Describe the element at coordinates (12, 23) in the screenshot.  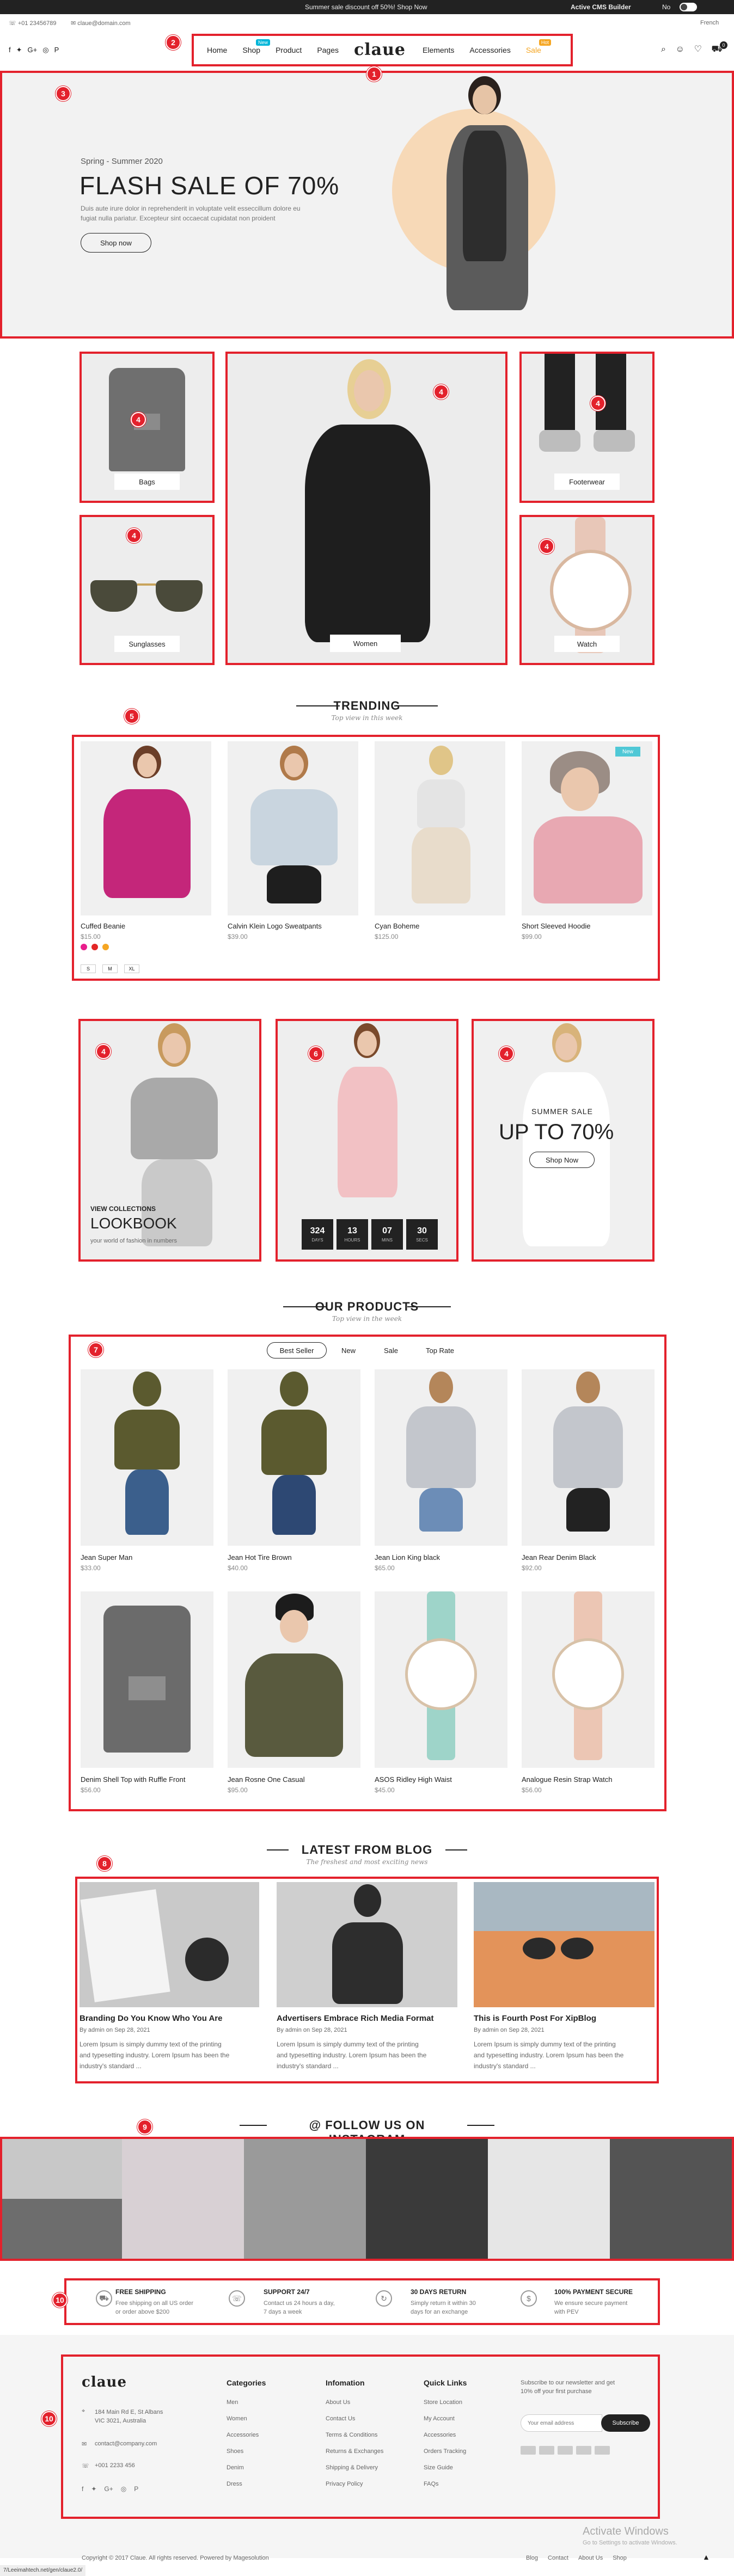
I see `phone-icon: ☏` at that location.